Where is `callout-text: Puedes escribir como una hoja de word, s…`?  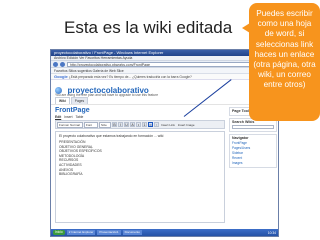 callout-text: Puedes escribir como una hoja de word, s… is located at coordinates (284, 49).